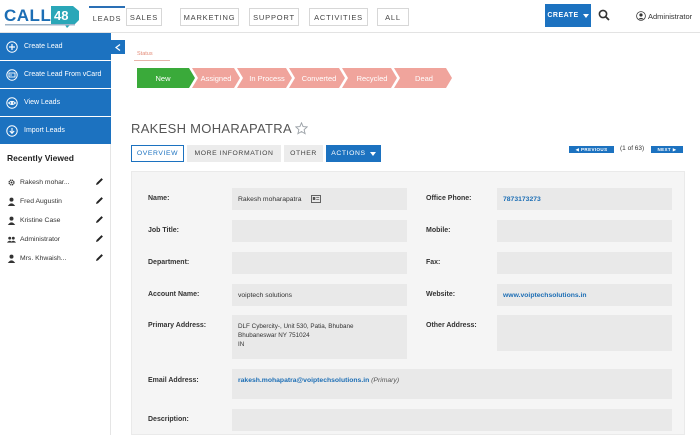 The width and height of the screenshot is (700, 435). I want to click on status-underline, so click(152, 60).